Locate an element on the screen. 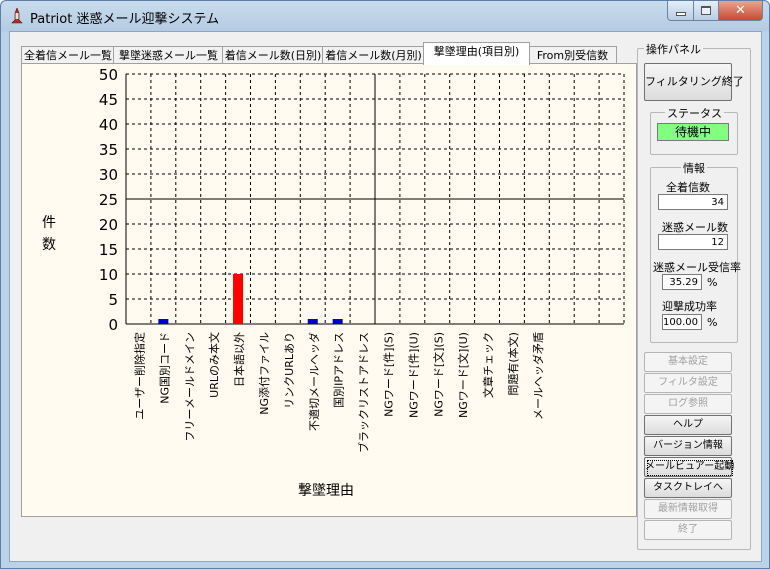  rate-label: 迷惑メール受信率 is located at coordinates (697, 267).